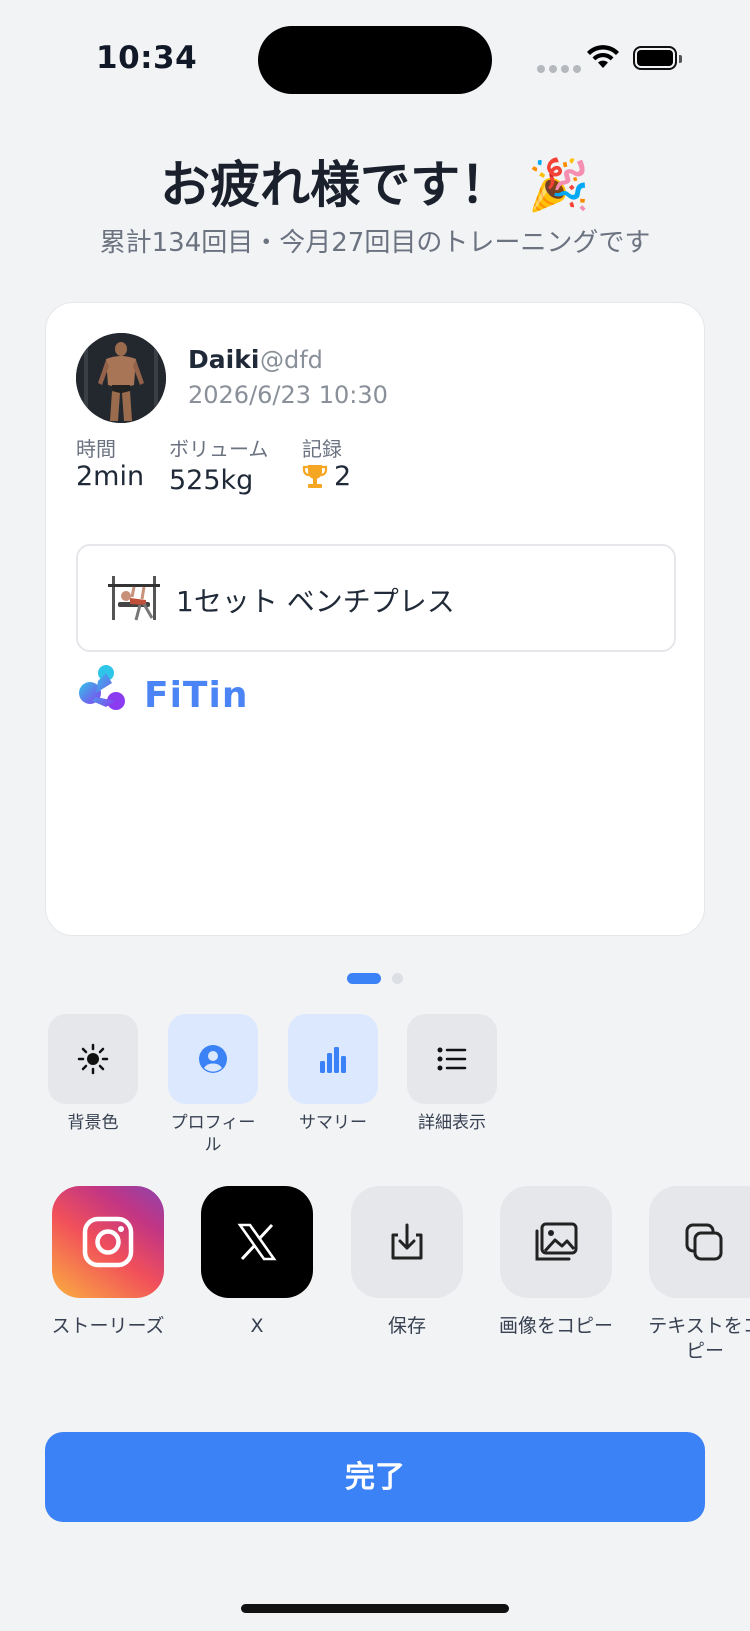  Describe the element at coordinates (224, 359) in the screenshot. I see `user-name: Daiki` at that location.